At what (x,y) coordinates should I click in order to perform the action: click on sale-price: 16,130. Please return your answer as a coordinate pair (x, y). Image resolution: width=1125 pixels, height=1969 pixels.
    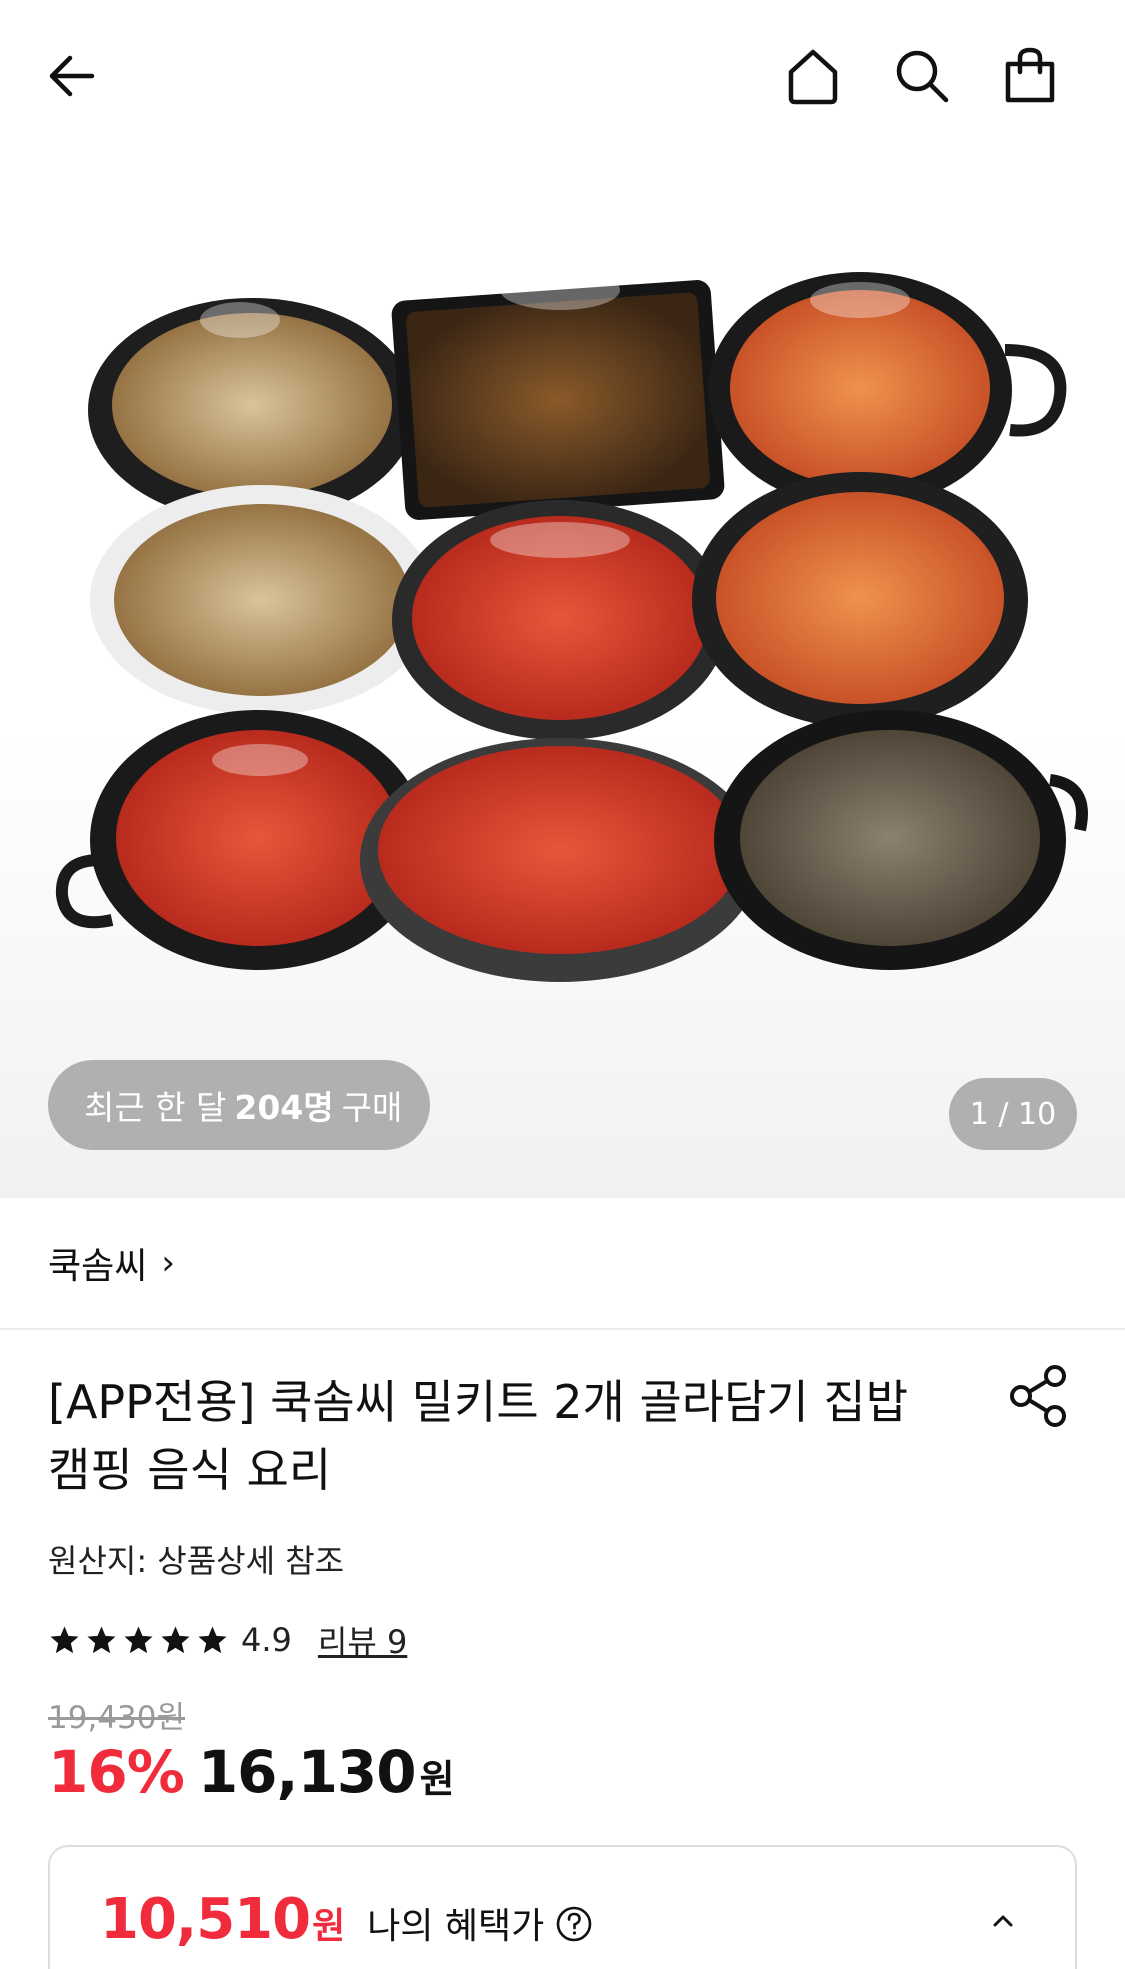
    Looking at the image, I should click on (307, 1772).